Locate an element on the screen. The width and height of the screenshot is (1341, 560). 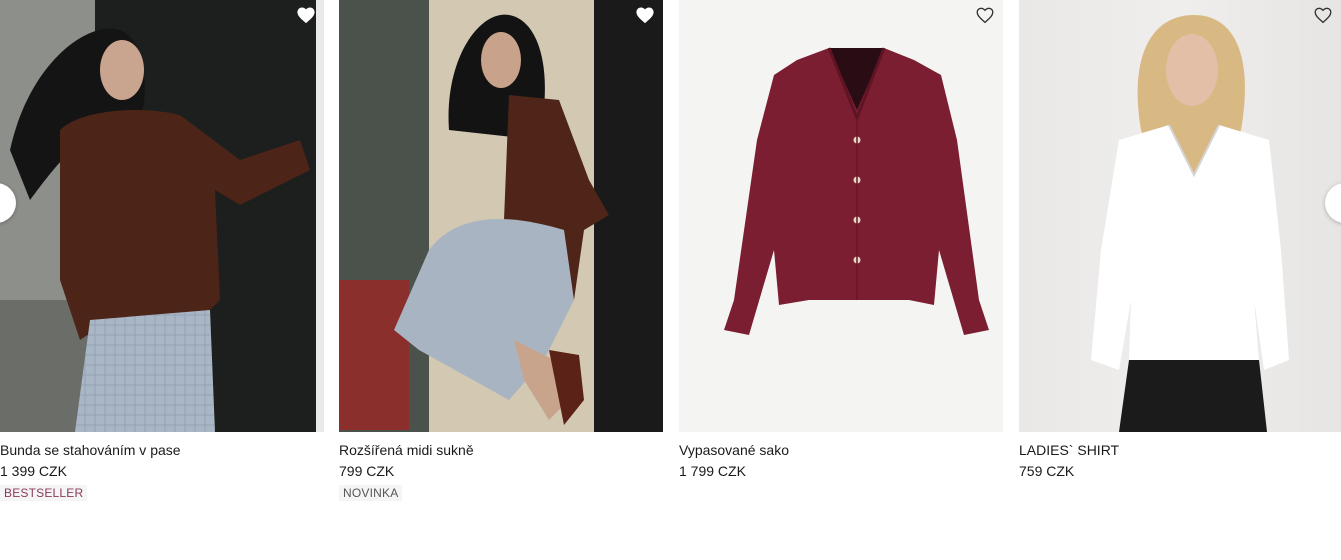
product-photo-blazer is located at coordinates (856, 191).